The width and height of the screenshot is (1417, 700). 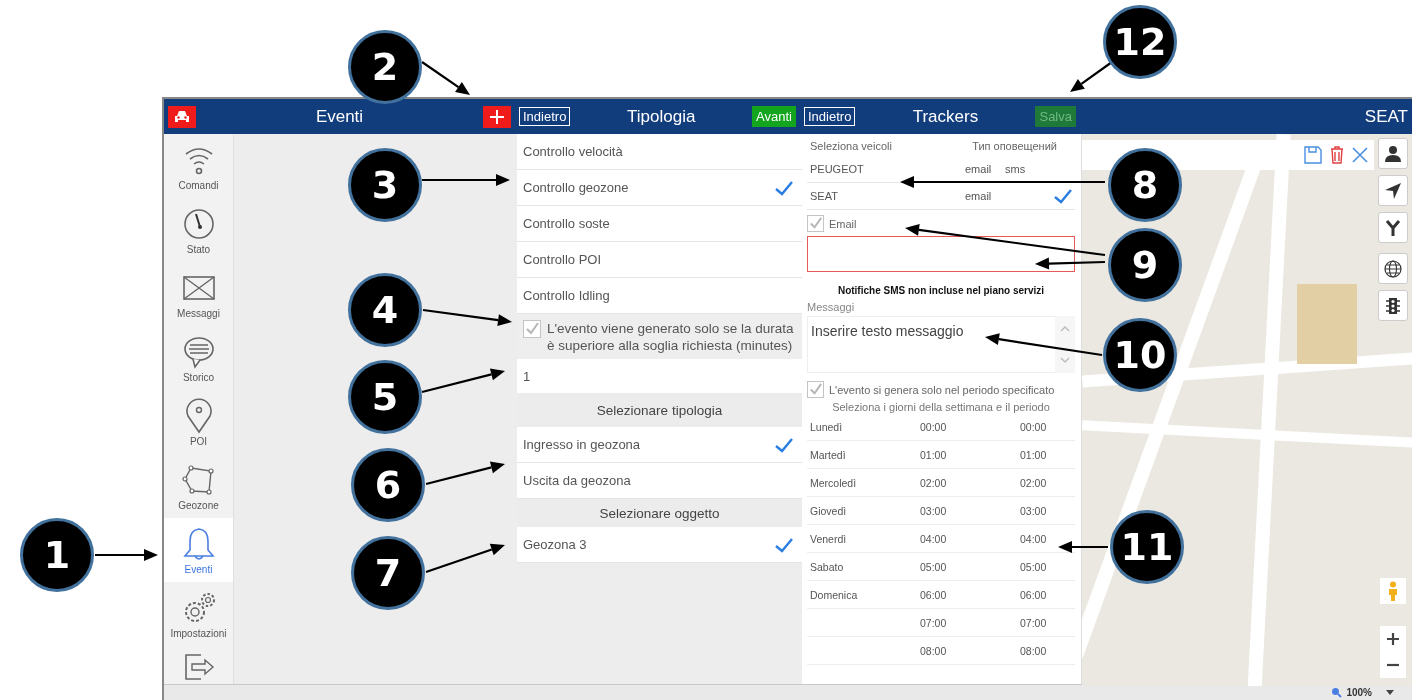 I want to click on channel-label: sms, so click(x=1016, y=169).